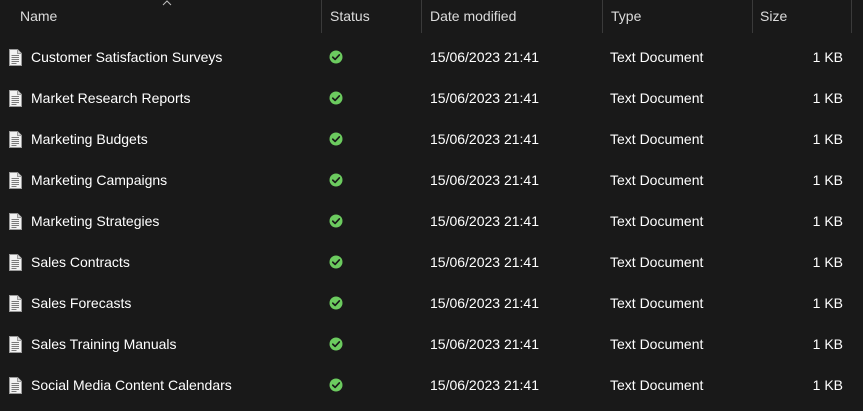 The image size is (863, 411). Describe the element at coordinates (104, 344) in the screenshot. I see `file-name: Sales Training Manuals` at that location.